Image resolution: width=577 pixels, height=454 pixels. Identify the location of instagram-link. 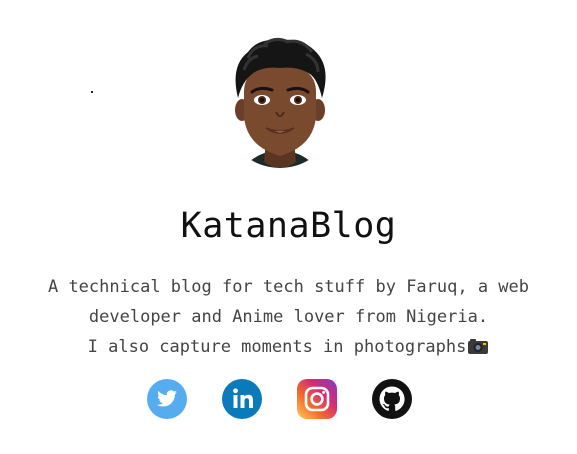
(317, 399).